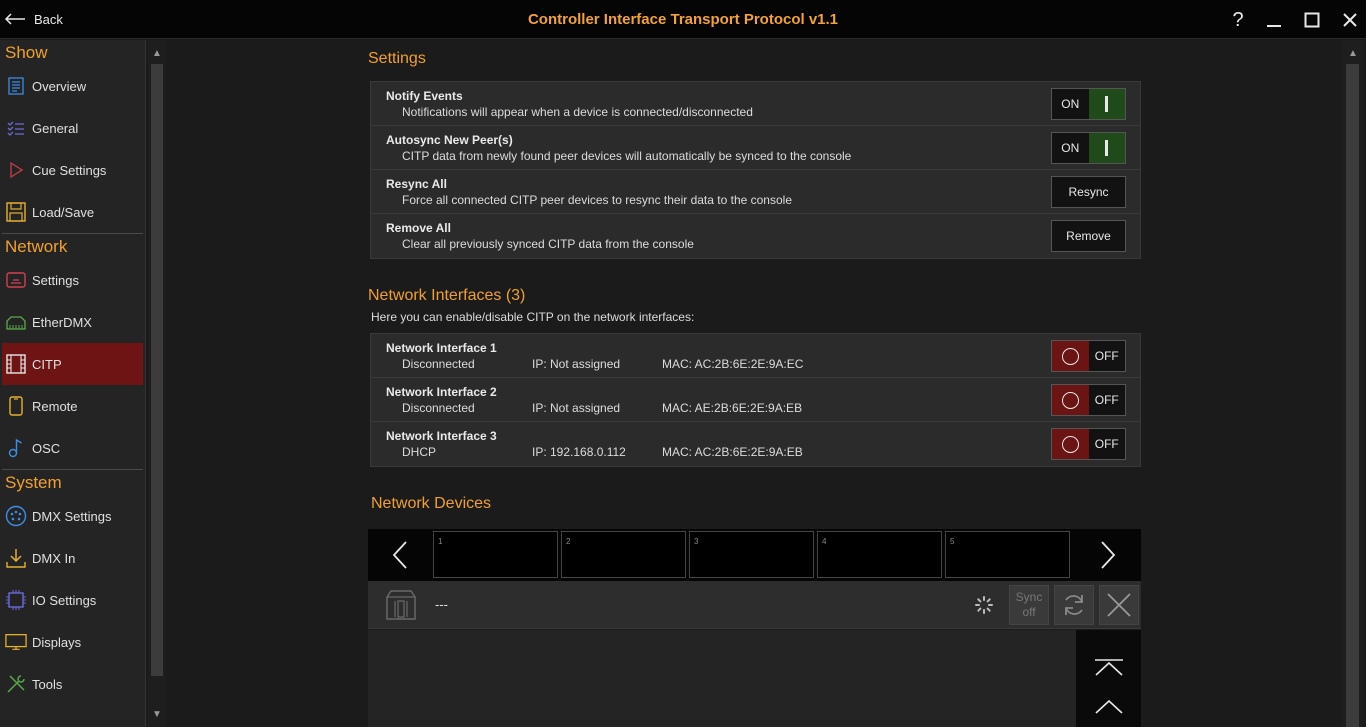 Image resolution: width=1366 pixels, height=727 pixels. I want to click on sidebar-item-dmx-in: DMX In, so click(72, 558).